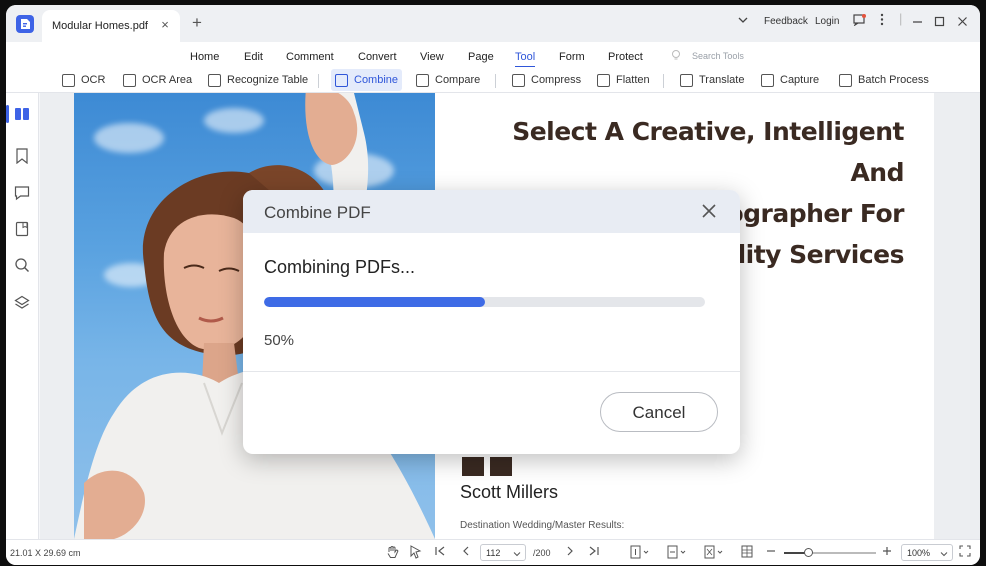  I want to click on author-subtitle: Destination Wedding/Master Results:, so click(542, 525).